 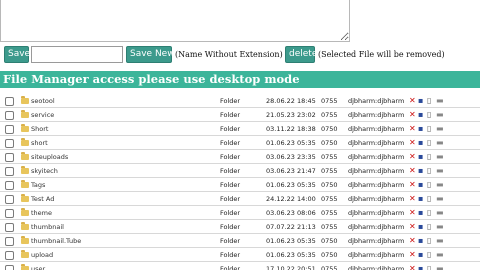 I want to click on file-name-link: service, so click(x=42, y=115).